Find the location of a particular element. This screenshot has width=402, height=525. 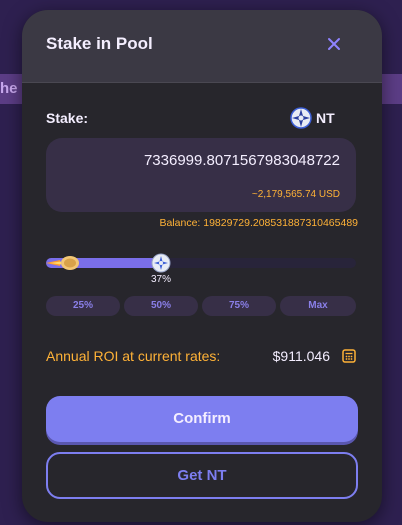

percent-buttons: 25% 50% 75% Max is located at coordinates (201, 306).